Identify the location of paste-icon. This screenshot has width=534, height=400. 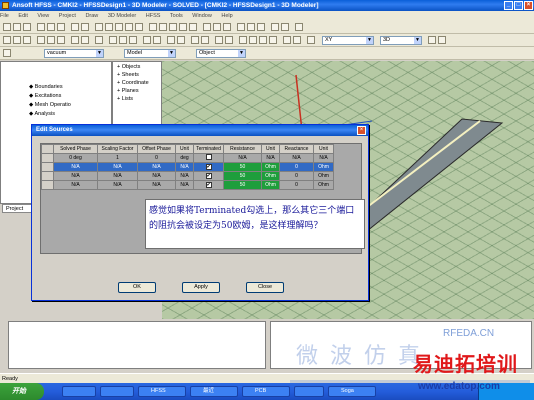
(61, 27).